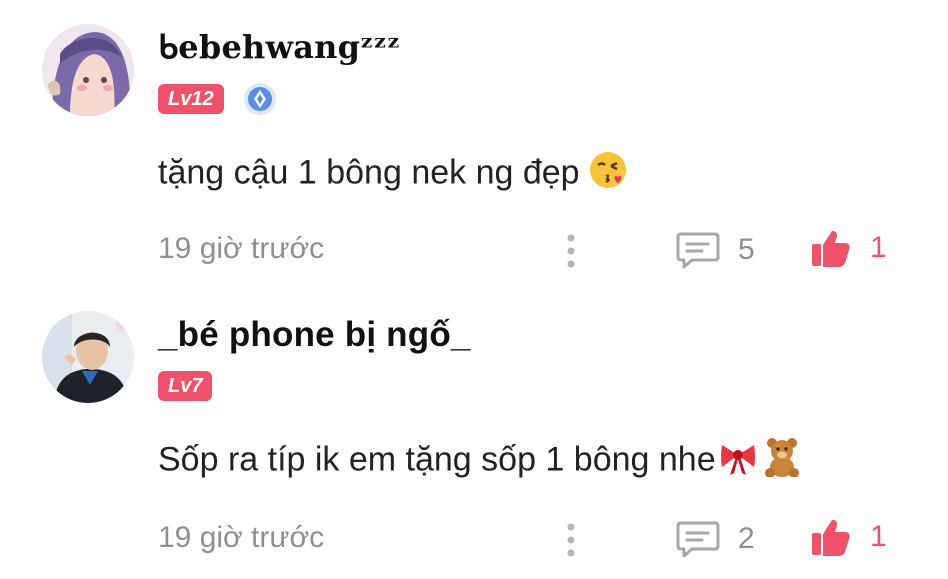 The height and width of the screenshot is (579, 948). I want to click on teddy-bear-icon, so click(782, 461).